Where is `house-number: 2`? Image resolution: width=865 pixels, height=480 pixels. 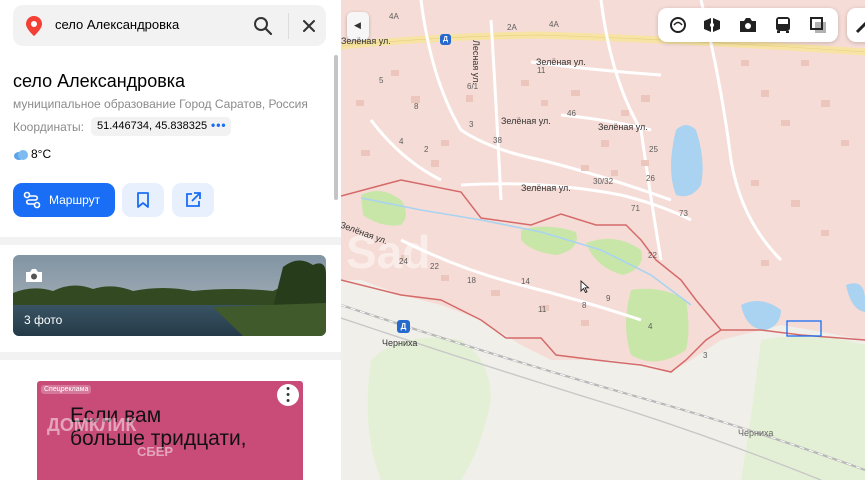 house-number: 2 is located at coordinates (426, 149).